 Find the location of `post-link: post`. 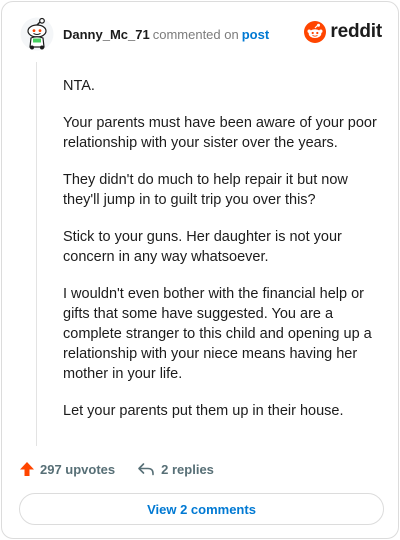

post-link: post is located at coordinates (255, 34).